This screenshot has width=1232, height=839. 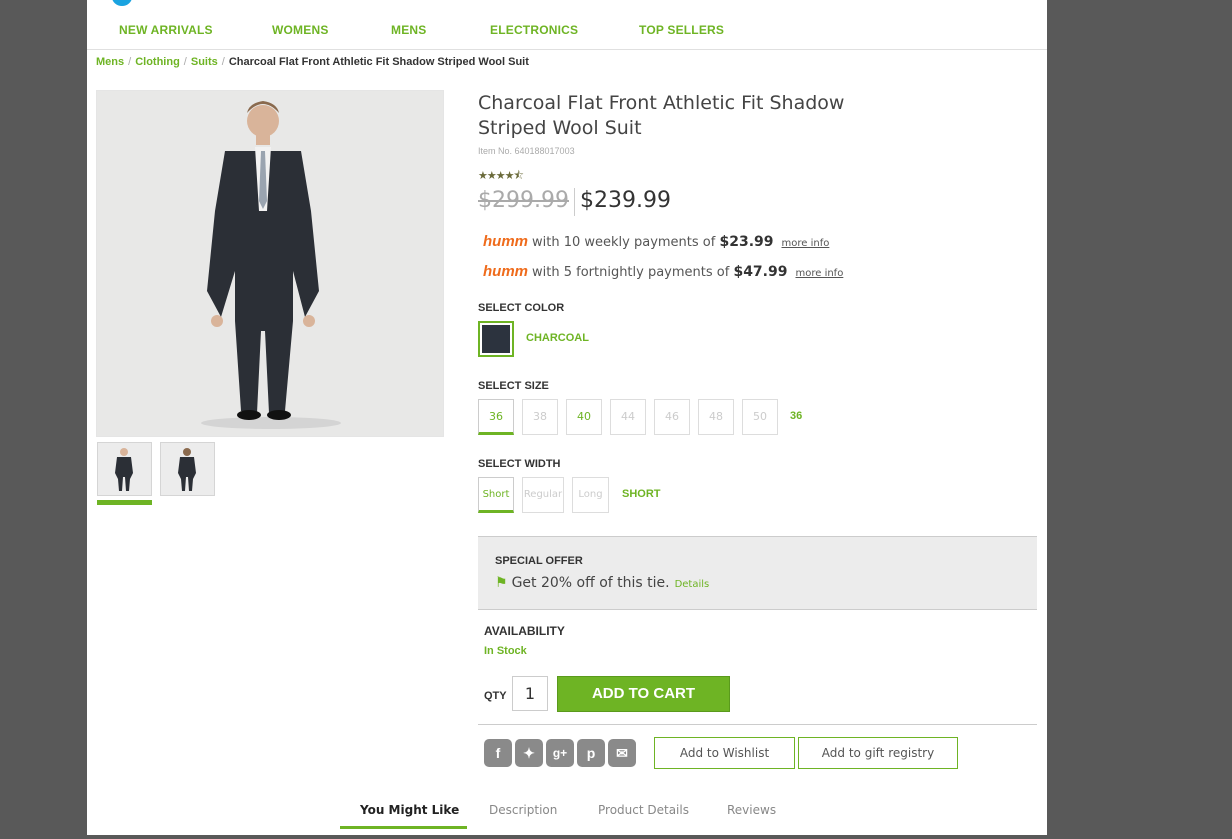 I want to click on special-offer-title: SPECIAL OFFER, so click(x=539, y=561).